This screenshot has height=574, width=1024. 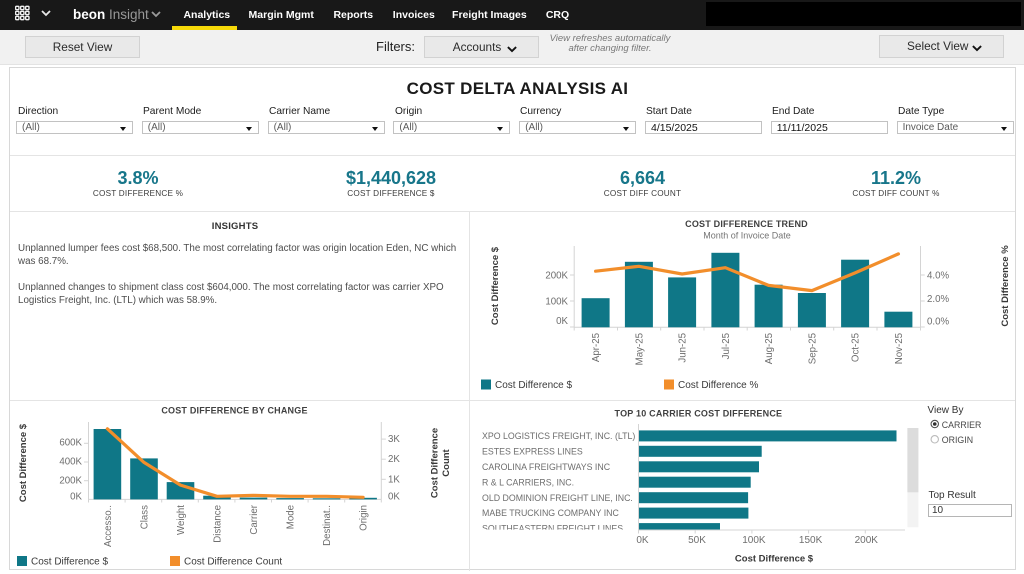 I want to click on svg-text: COST DIFFERENCE BY CHANGE, so click(x=234, y=411).